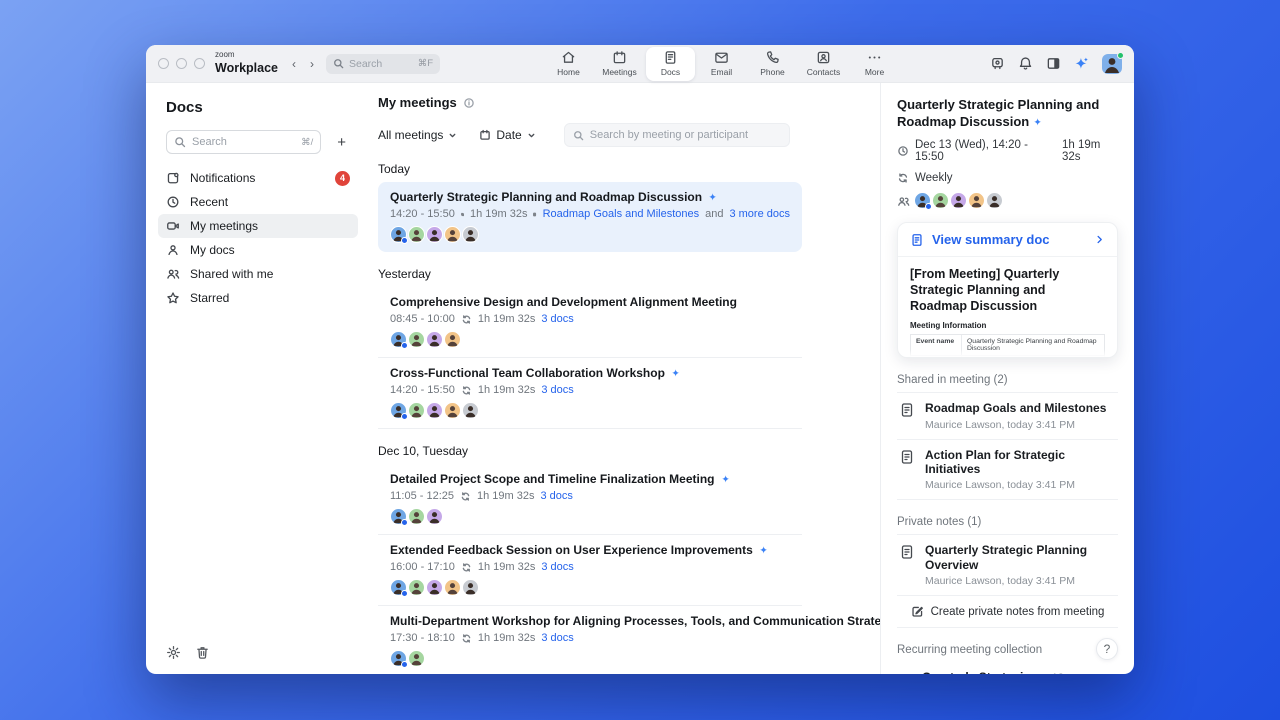 The image size is (1280, 720). I want to click on info-icon, so click(469, 103).